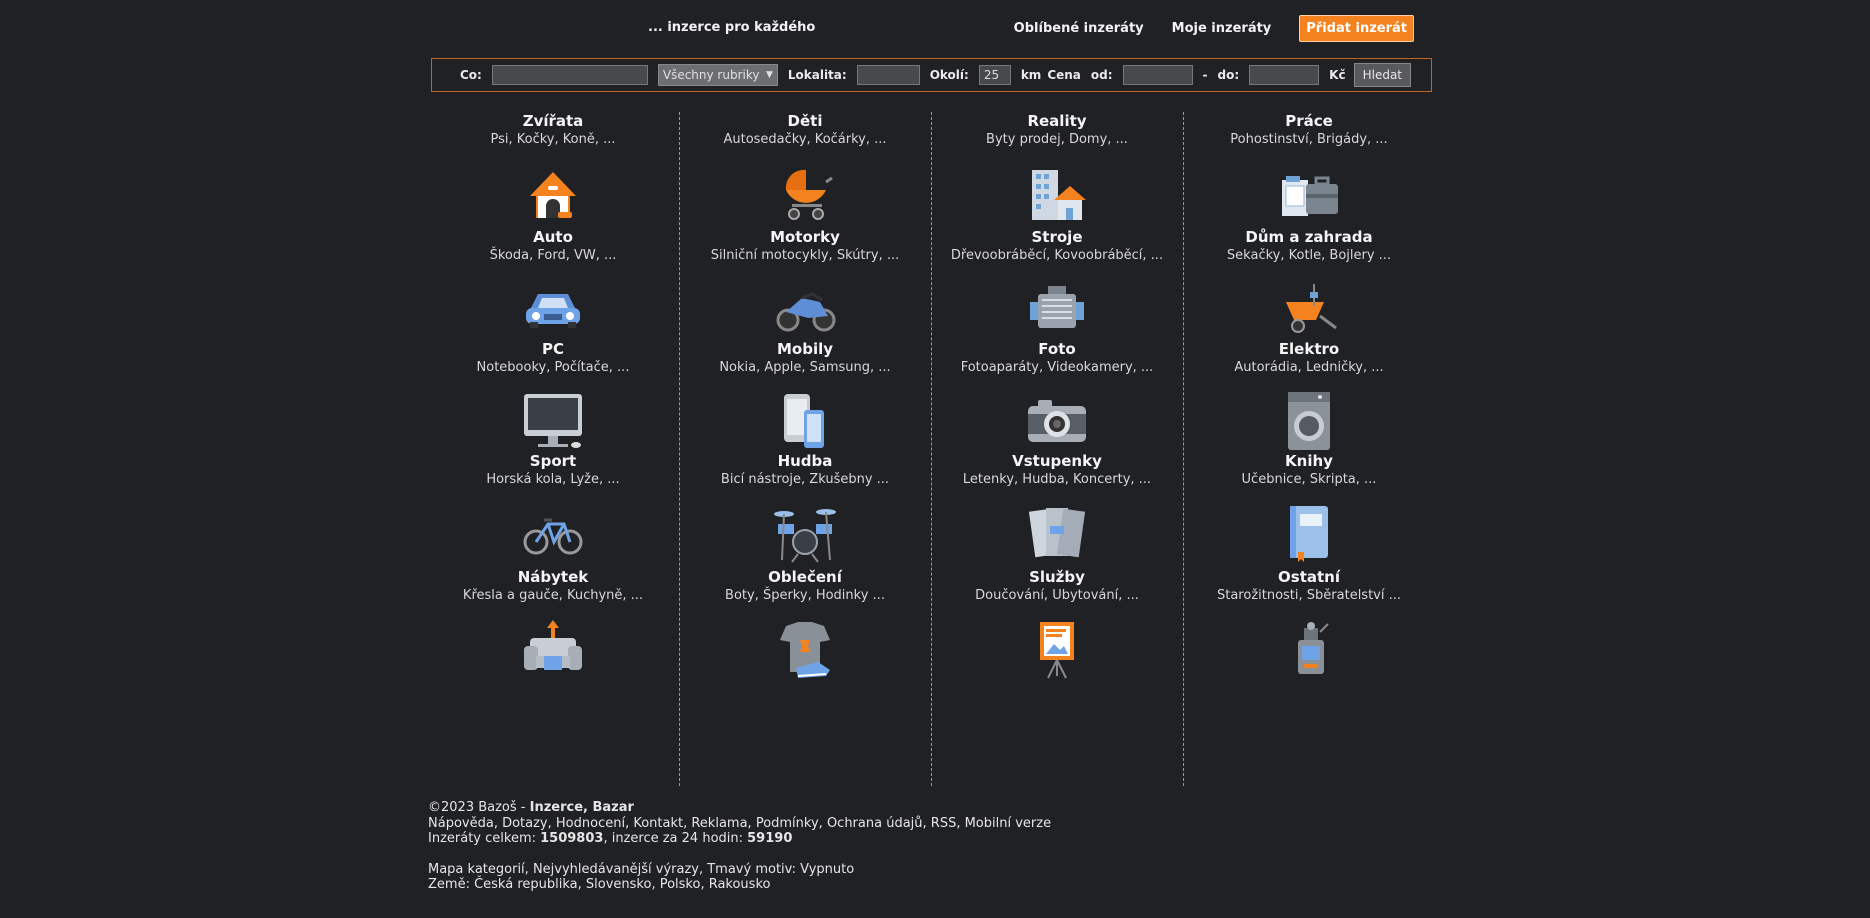 The width and height of the screenshot is (1870, 918). What do you see at coordinates (1008, 823) in the screenshot?
I see `footer-link: Mobilní verze` at bounding box center [1008, 823].